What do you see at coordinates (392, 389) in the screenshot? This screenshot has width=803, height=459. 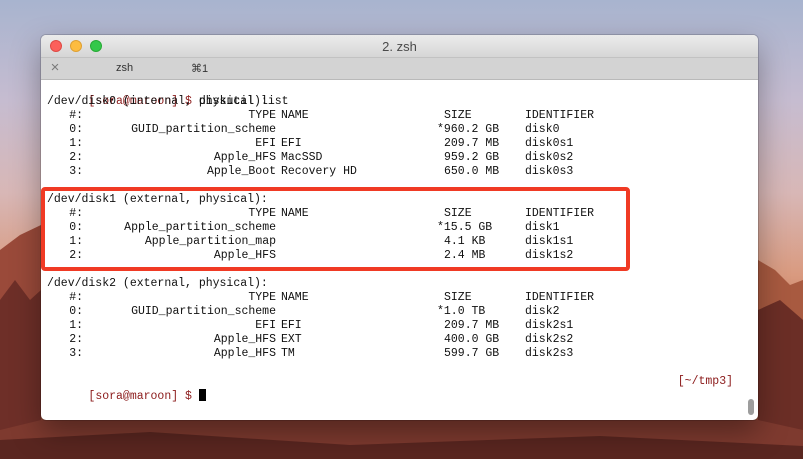 I see `current-prompt-line: [sora@maroon] $ [~/tmp3]` at bounding box center [392, 389].